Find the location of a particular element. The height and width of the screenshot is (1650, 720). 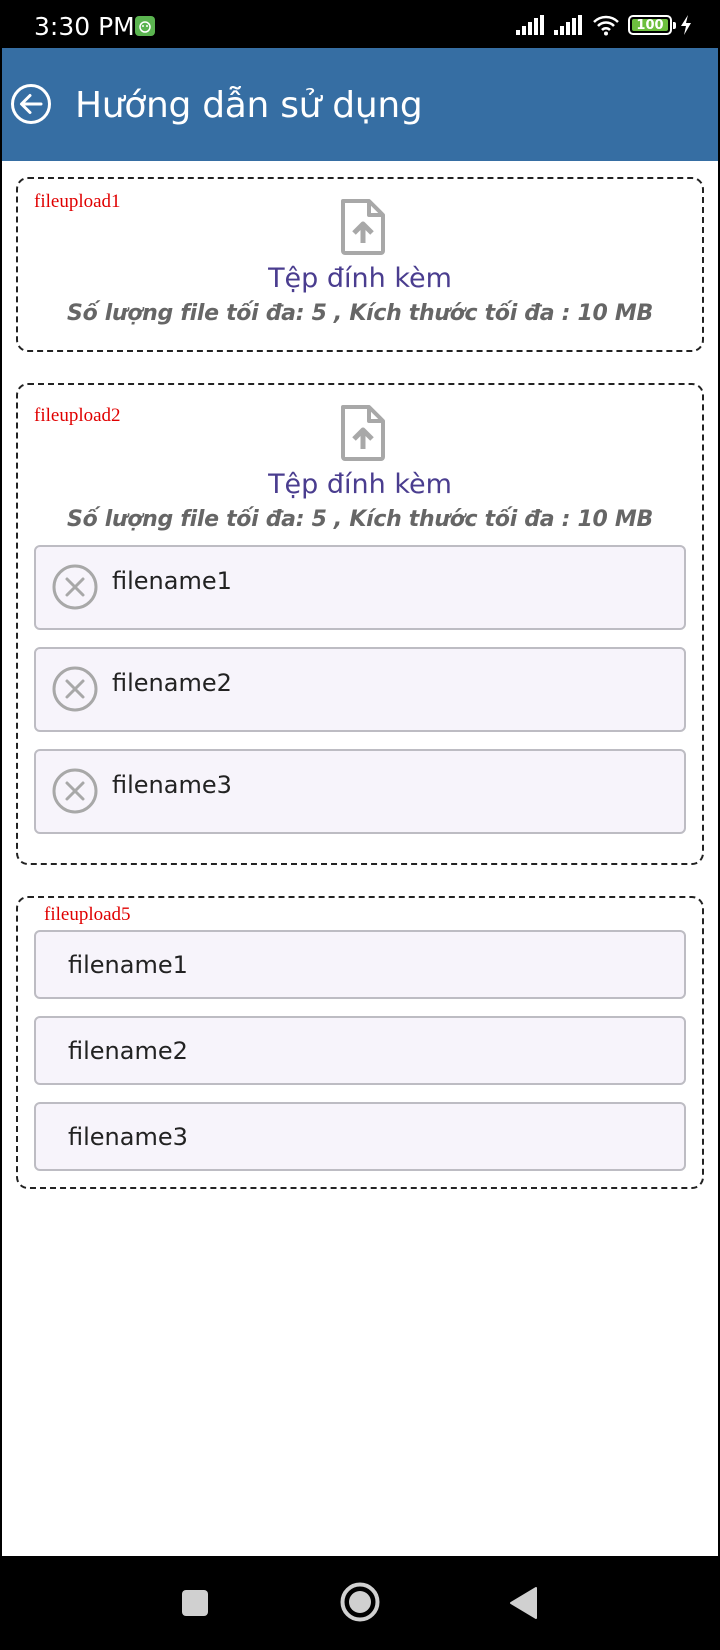

charging-icon is located at coordinates (686, 25).